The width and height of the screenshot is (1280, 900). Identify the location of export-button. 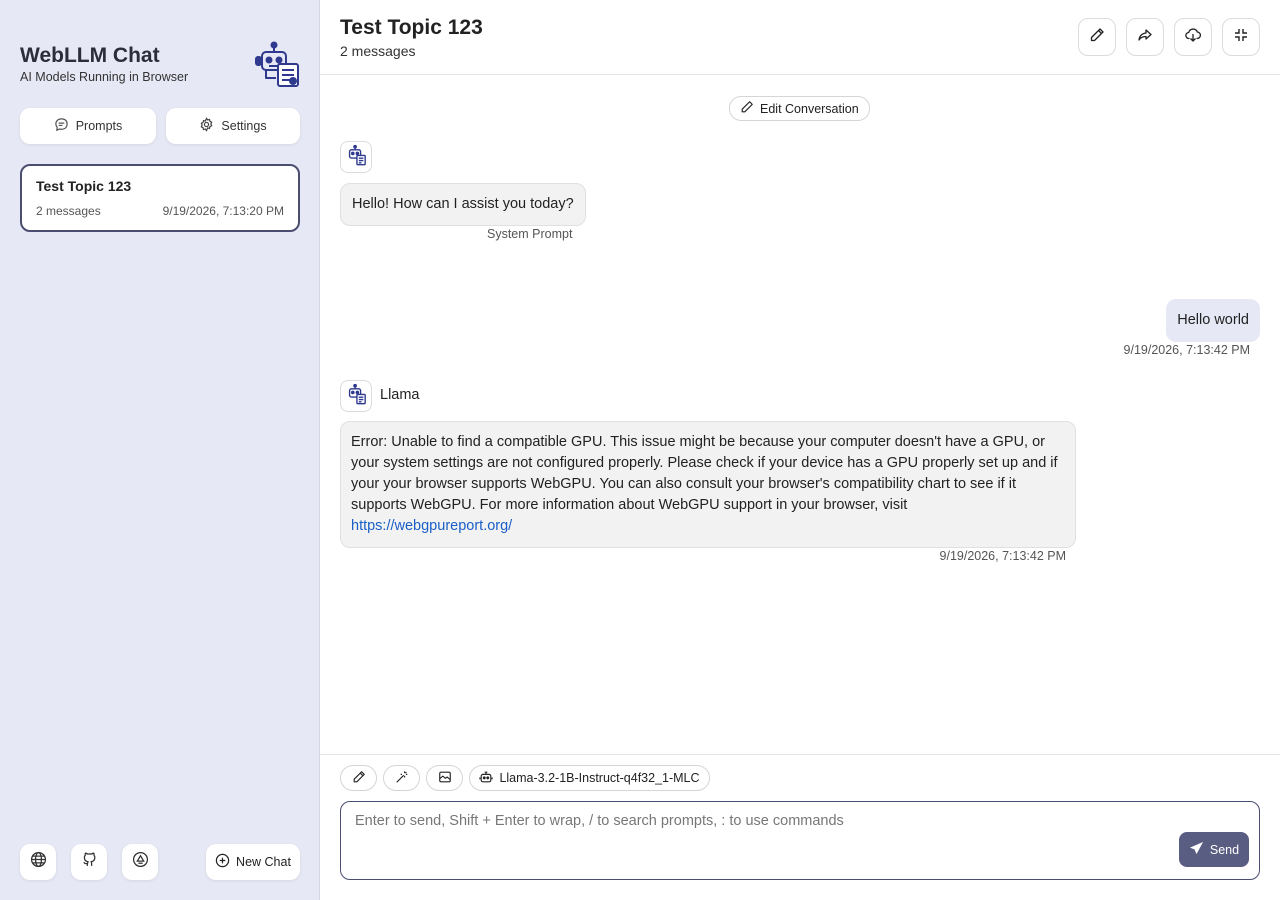
(1193, 37).